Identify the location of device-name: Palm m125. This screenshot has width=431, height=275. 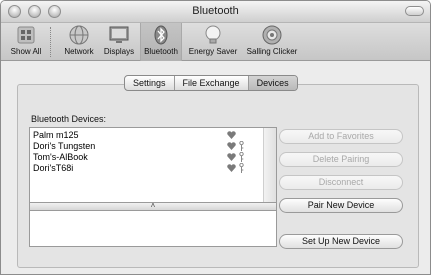
(56, 135).